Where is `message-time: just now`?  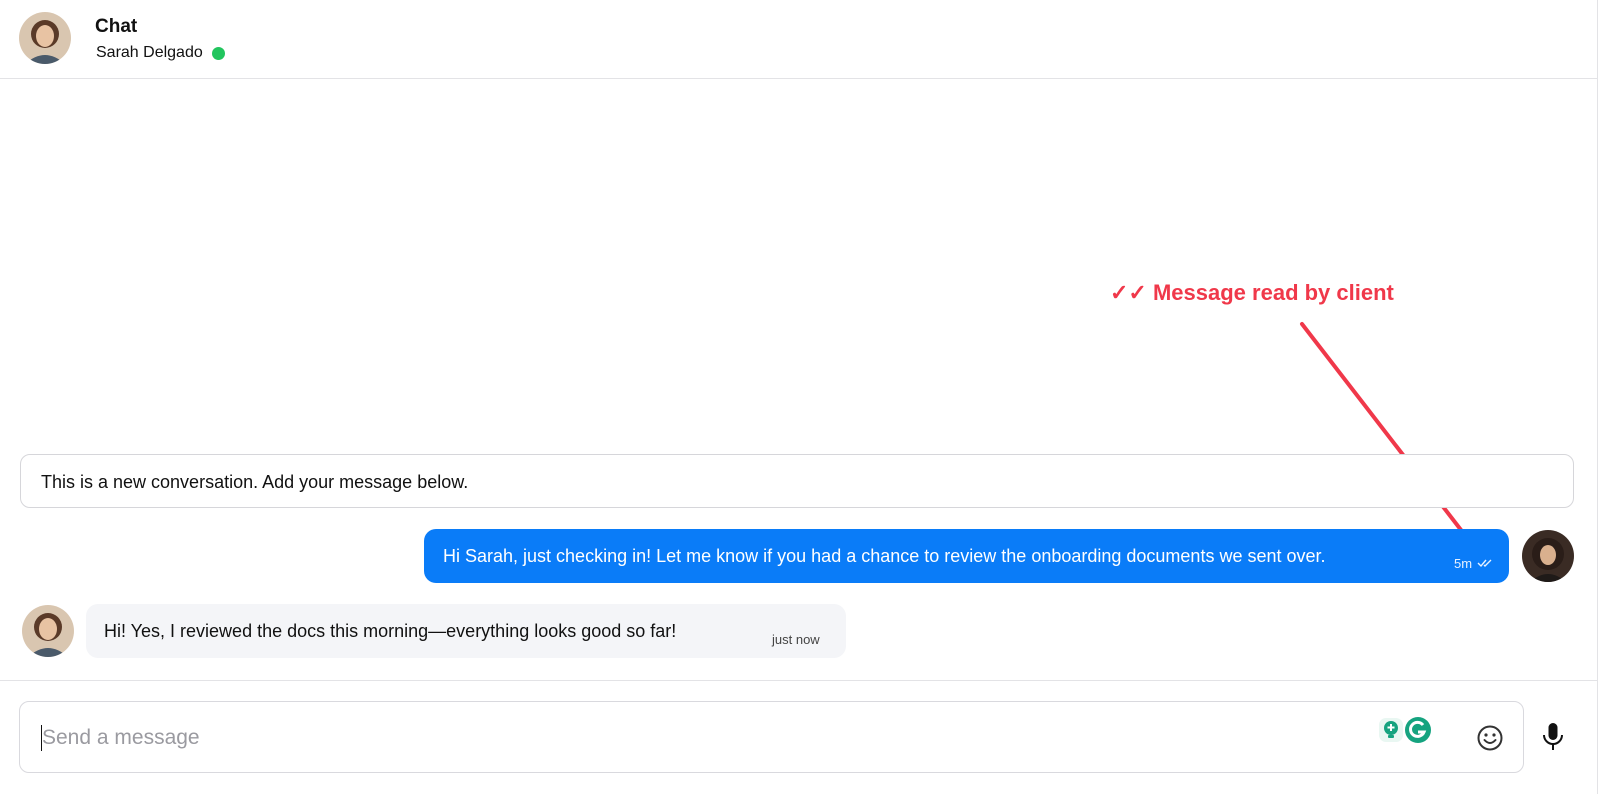
message-time: just now is located at coordinates (796, 639).